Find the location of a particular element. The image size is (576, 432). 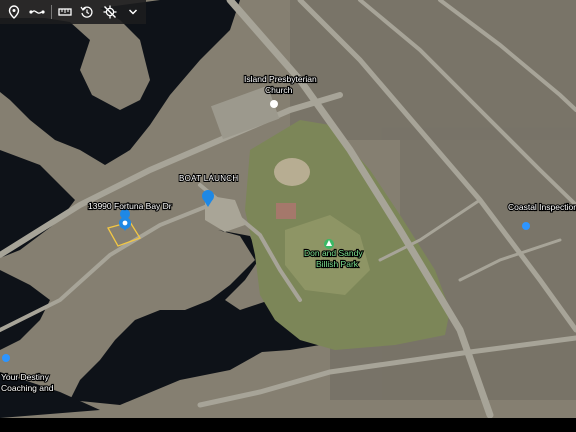

bottom-black-band is located at coordinates (288, 425).